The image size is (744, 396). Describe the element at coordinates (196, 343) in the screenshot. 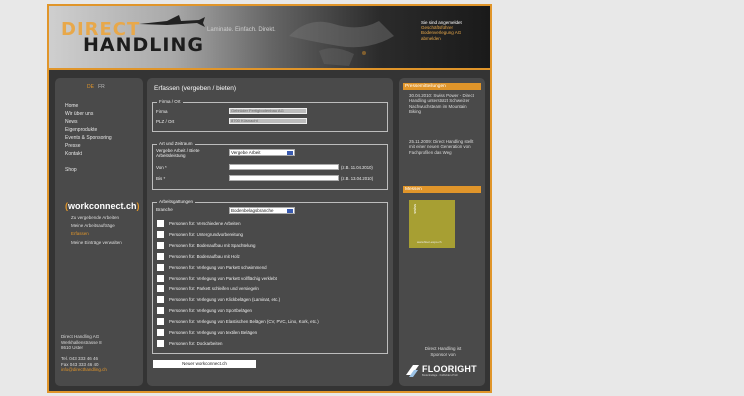

I see `job-category-label: Personen für: Dockarbeiten` at that location.